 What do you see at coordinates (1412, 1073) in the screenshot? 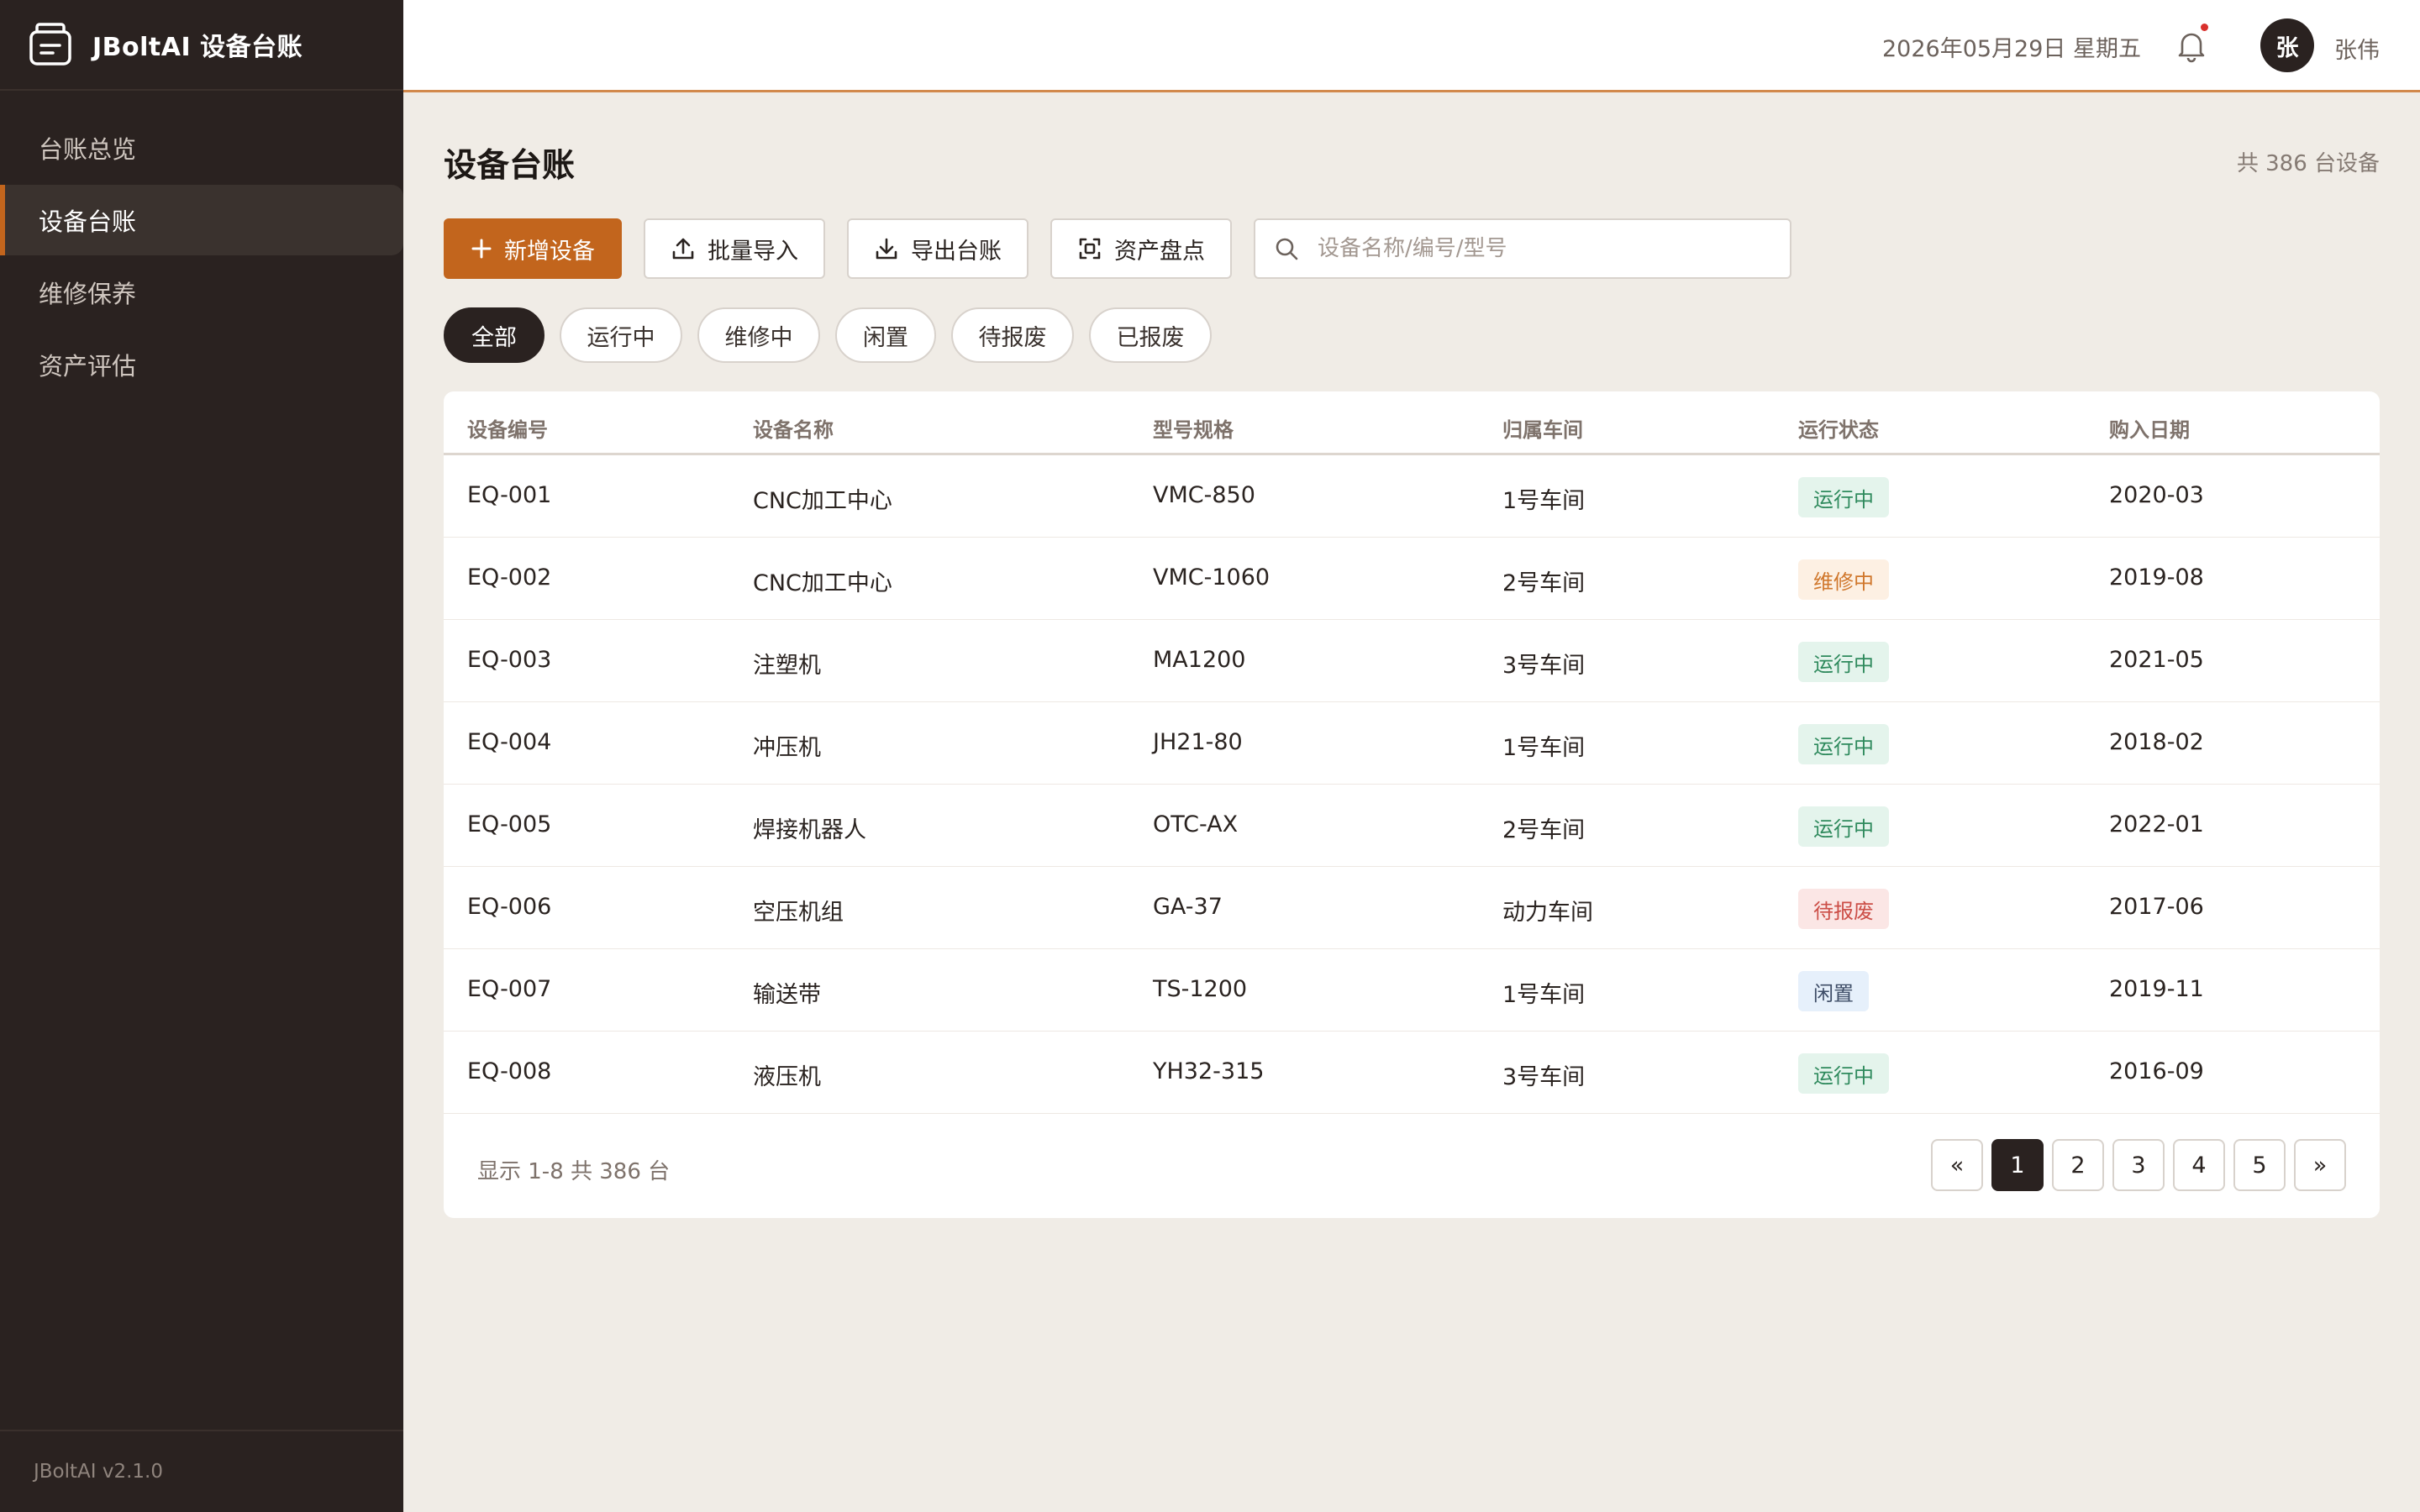
I see `table-row: EQ-008 液压机 YH32-315 3号车间 运行中 2016-09` at bounding box center [1412, 1073].